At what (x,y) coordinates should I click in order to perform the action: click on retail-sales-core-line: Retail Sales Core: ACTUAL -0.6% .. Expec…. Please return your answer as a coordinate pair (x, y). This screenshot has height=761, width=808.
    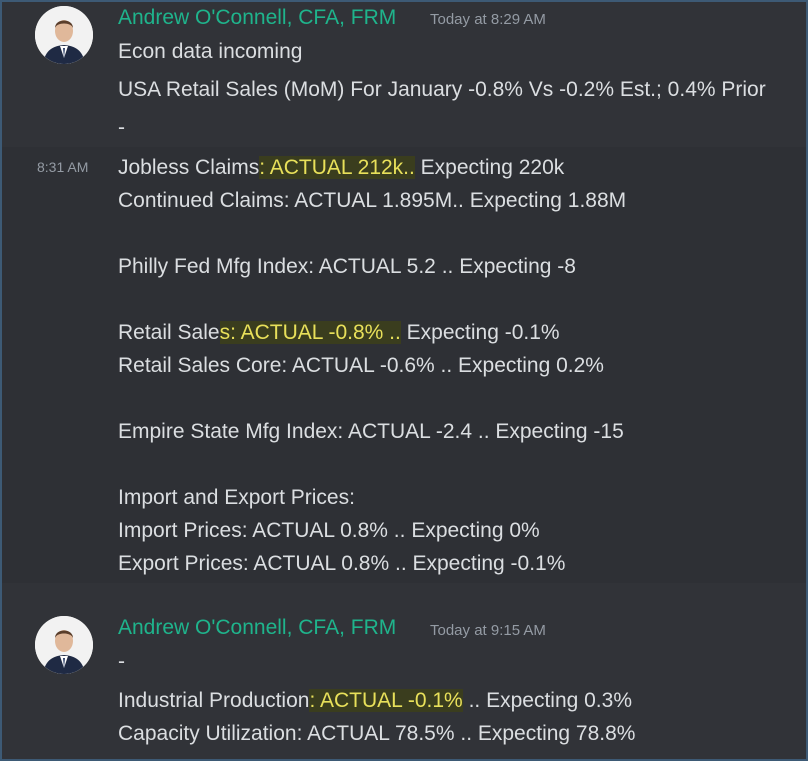
    Looking at the image, I should click on (361, 365).